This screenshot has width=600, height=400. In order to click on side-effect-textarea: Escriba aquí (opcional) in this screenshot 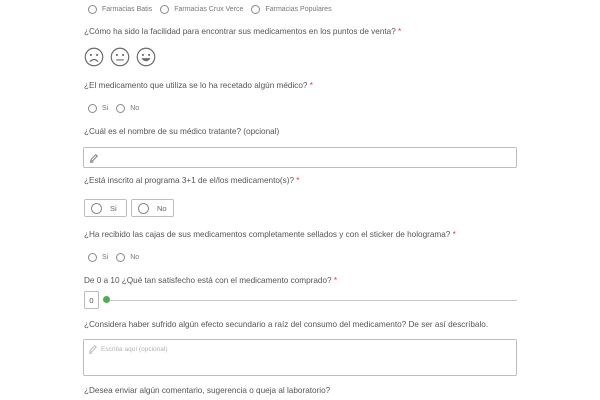, I will do `click(300, 357)`.